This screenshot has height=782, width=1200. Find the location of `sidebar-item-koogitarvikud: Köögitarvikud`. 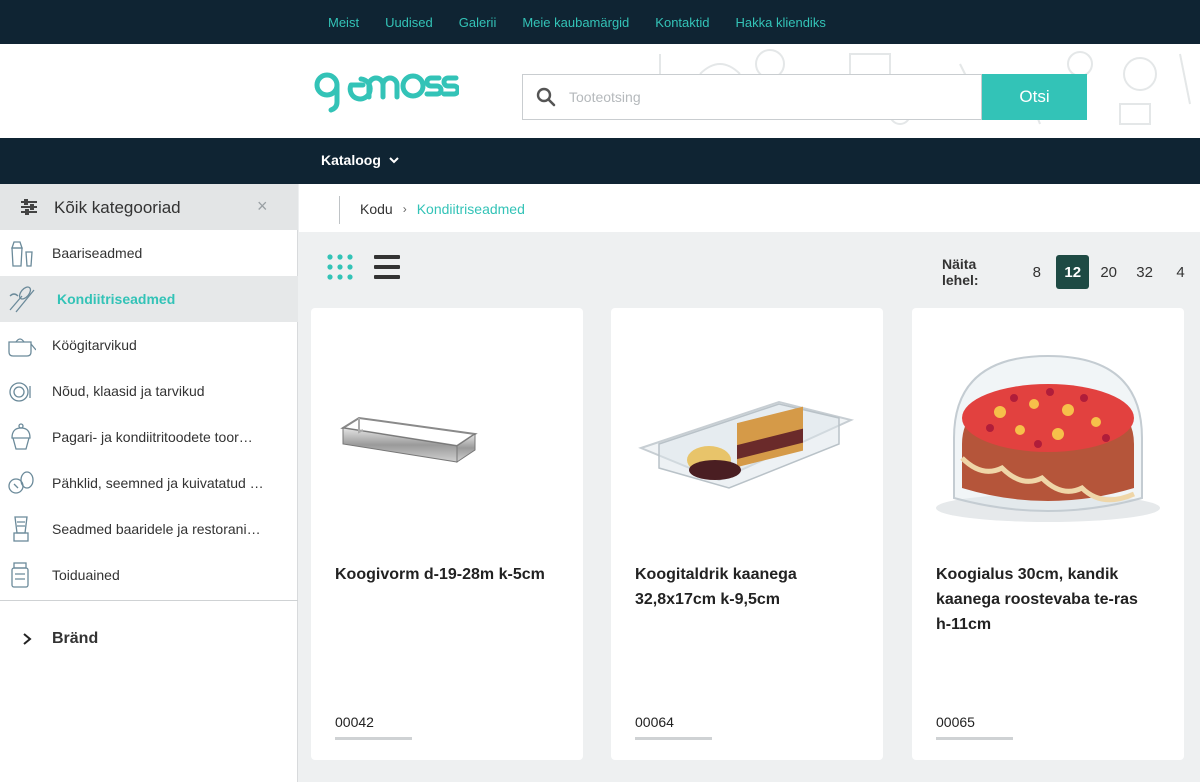

sidebar-item-koogitarvikud: Köögitarvikud is located at coordinates (149, 345).